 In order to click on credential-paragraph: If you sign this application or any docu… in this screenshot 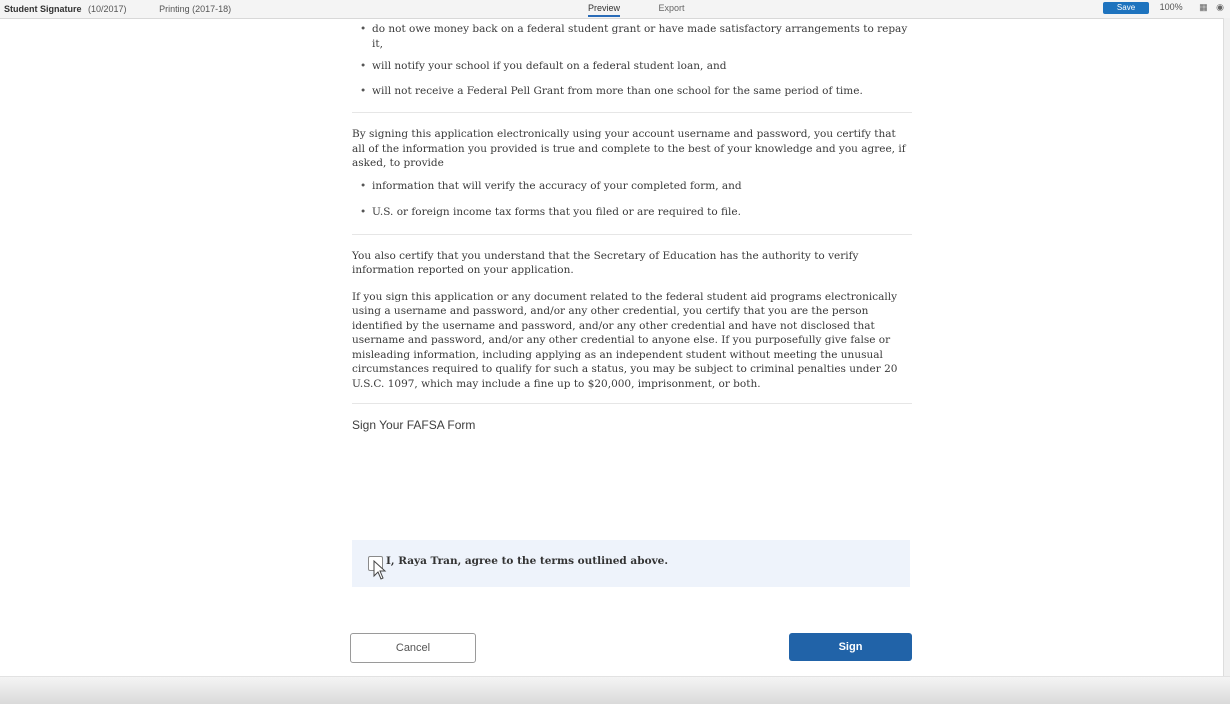, I will do `click(625, 340)`.